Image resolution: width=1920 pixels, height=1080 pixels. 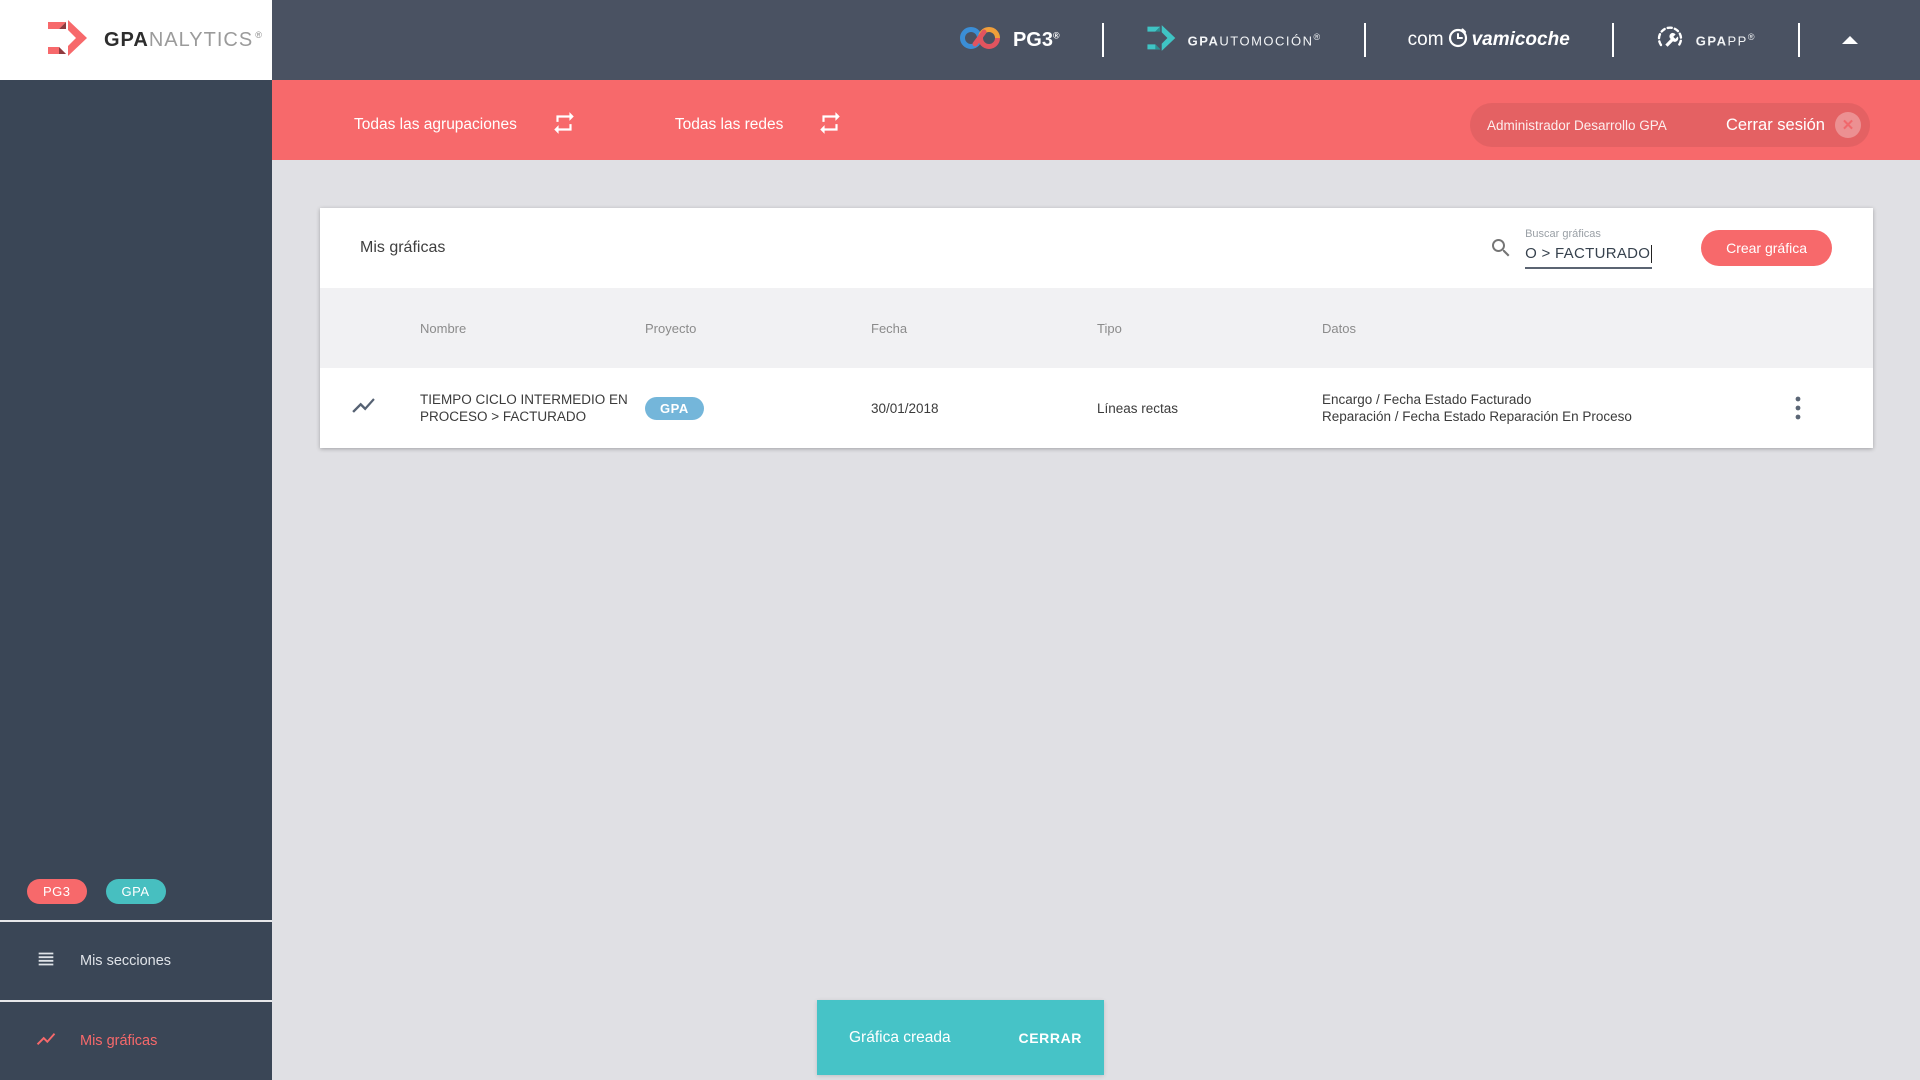 What do you see at coordinates (1766, 248) in the screenshot?
I see `create-chart-button: Crear gráfica` at bounding box center [1766, 248].